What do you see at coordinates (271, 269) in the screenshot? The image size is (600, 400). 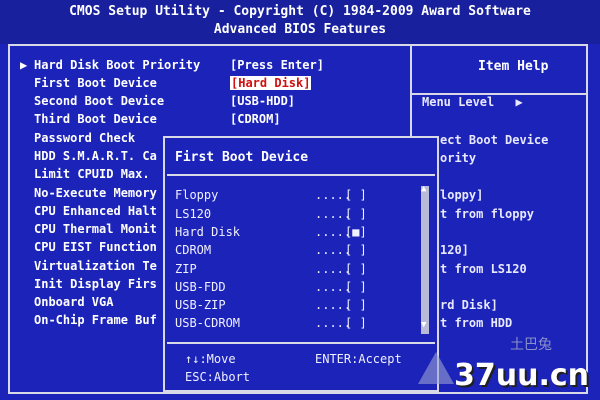 I see `option-zip: ZIP.....[ ]` at bounding box center [271, 269].